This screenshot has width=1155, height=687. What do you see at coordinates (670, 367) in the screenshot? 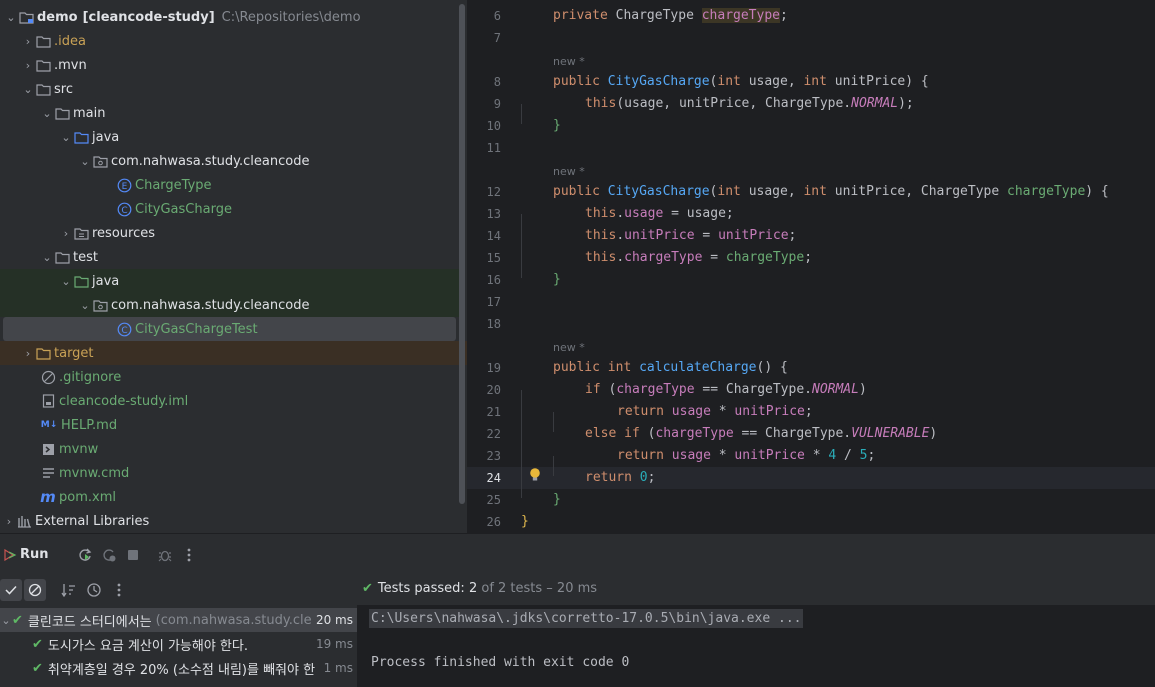
I see `code-line-19: public int calculateCharge() {` at bounding box center [670, 367].